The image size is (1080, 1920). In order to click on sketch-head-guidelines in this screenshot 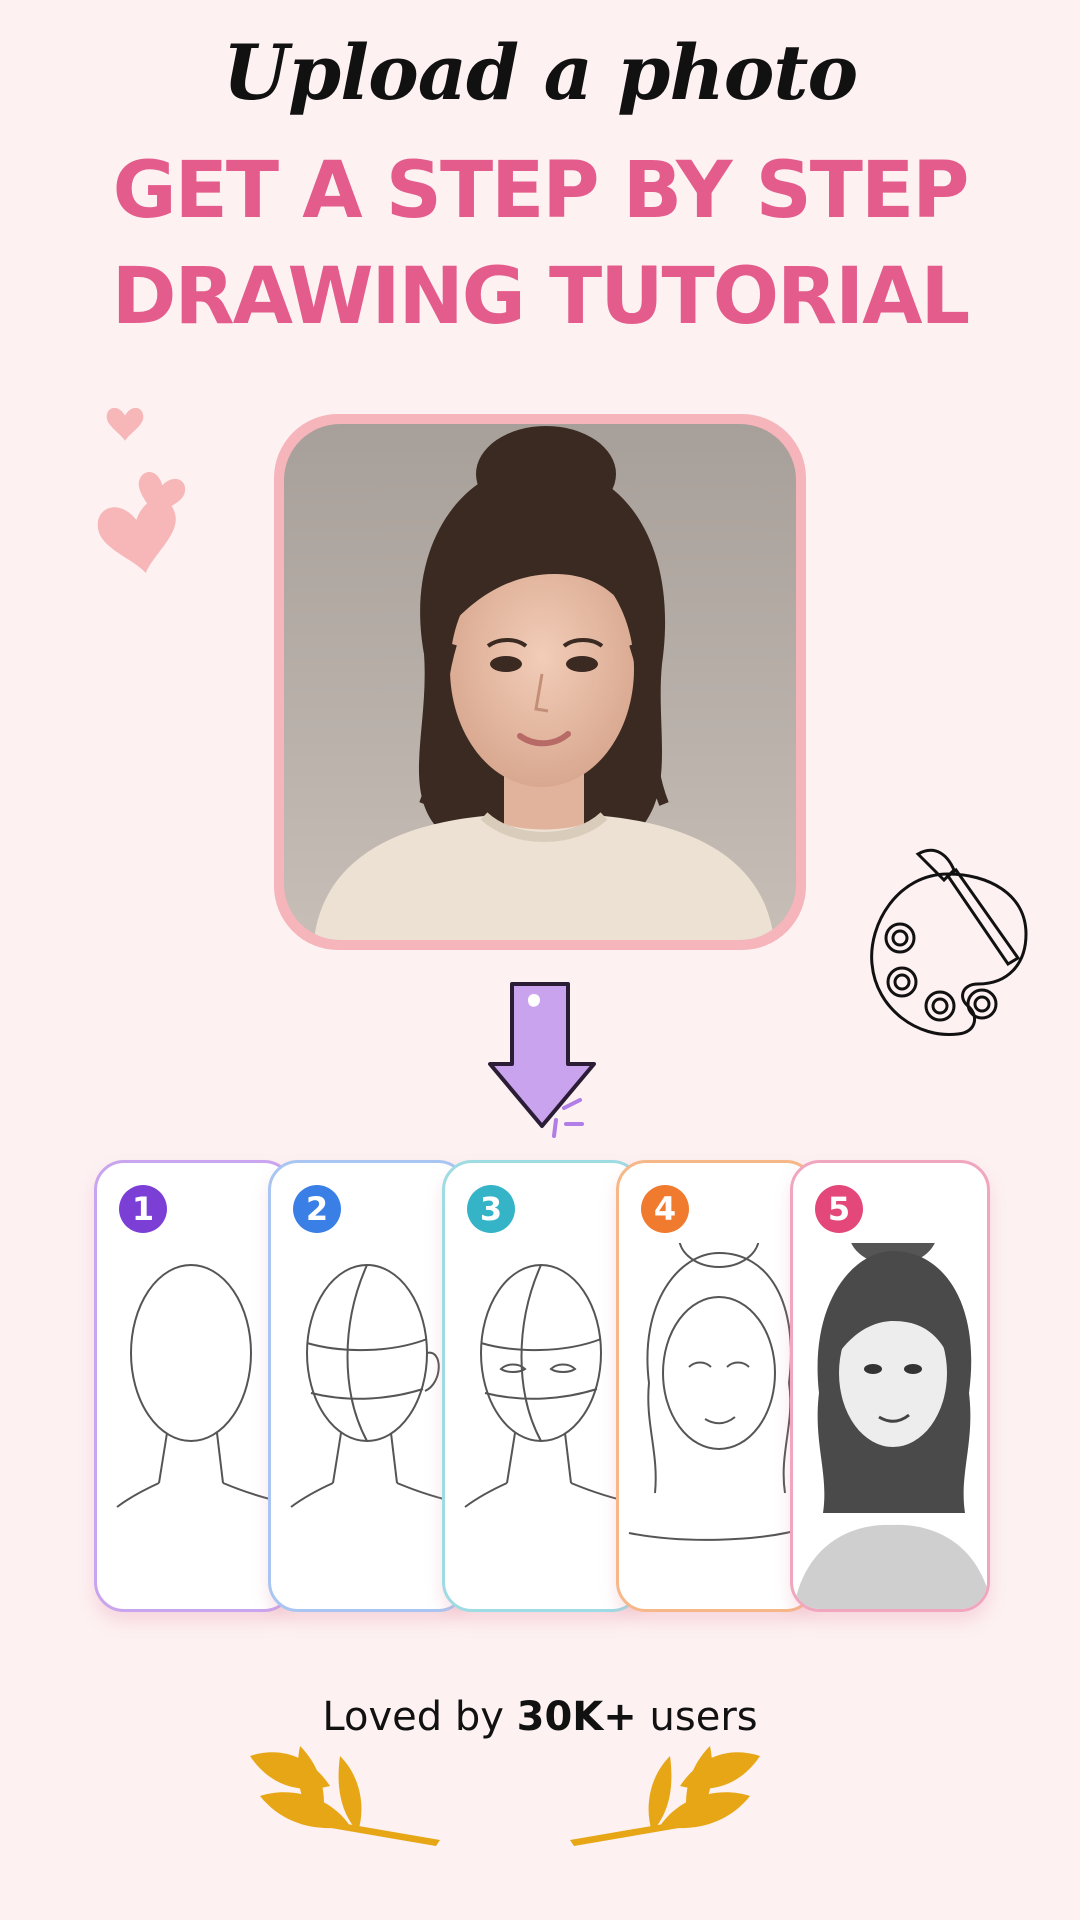, I will do `click(376, 1386)`.